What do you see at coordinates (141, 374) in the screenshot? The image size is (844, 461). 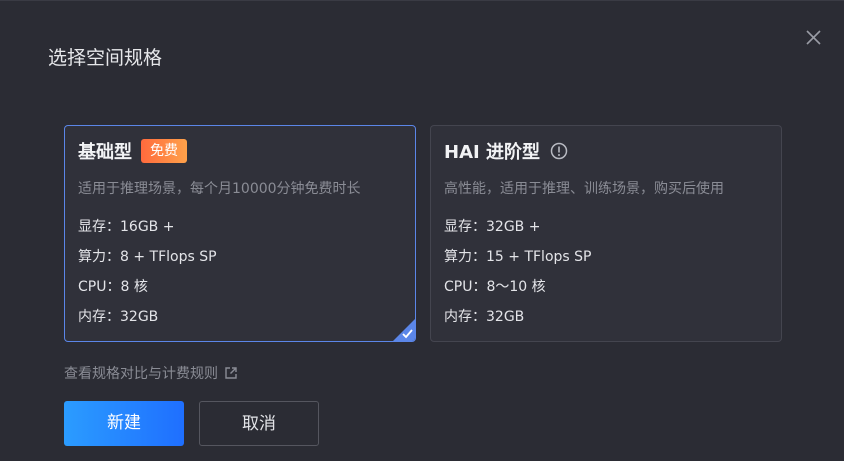 I see `spec-compare-label: 查看规格对比与计费规则` at bounding box center [141, 374].